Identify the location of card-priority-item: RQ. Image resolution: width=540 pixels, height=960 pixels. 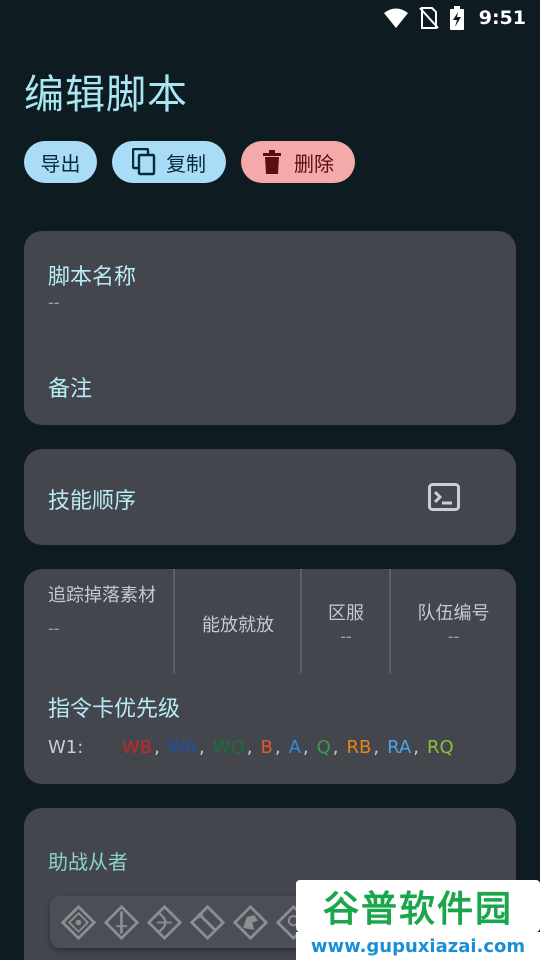
(440, 747).